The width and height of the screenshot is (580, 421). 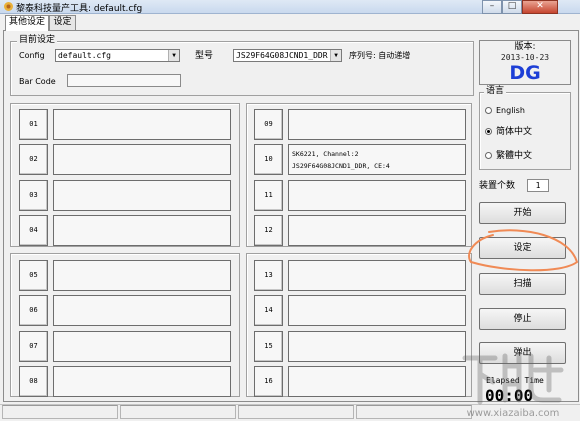 What do you see at coordinates (37, 40) in the screenshot?
I see `current-settings-legend: 目前设定` at bounding box center [37, 40].